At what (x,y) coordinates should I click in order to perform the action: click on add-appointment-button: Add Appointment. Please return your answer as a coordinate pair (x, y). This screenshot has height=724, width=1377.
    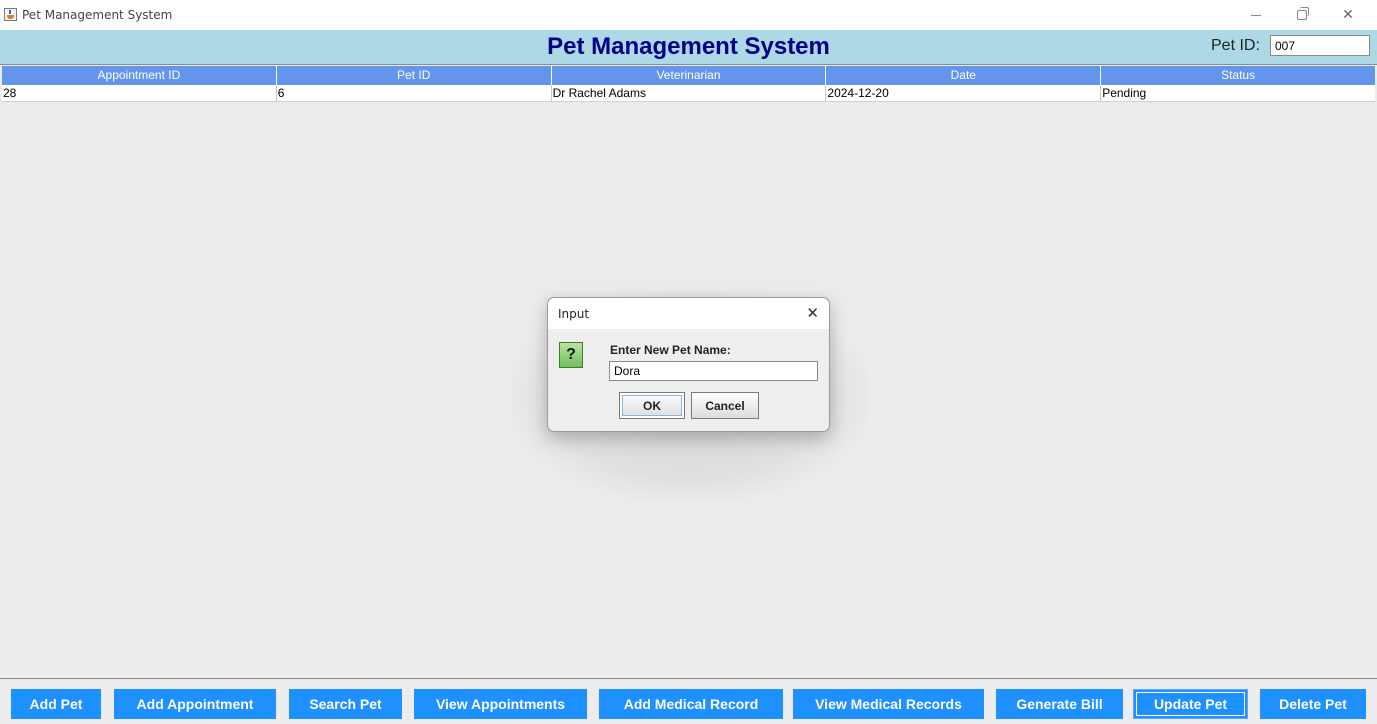
    Looking at the image, I should click on (195, 704).